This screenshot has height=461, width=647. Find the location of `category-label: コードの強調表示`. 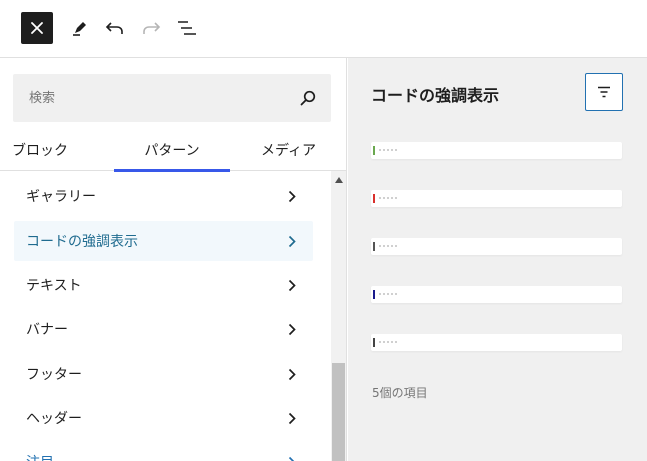

category-label: コードの強調表示 is located at coordinates (82, 242).